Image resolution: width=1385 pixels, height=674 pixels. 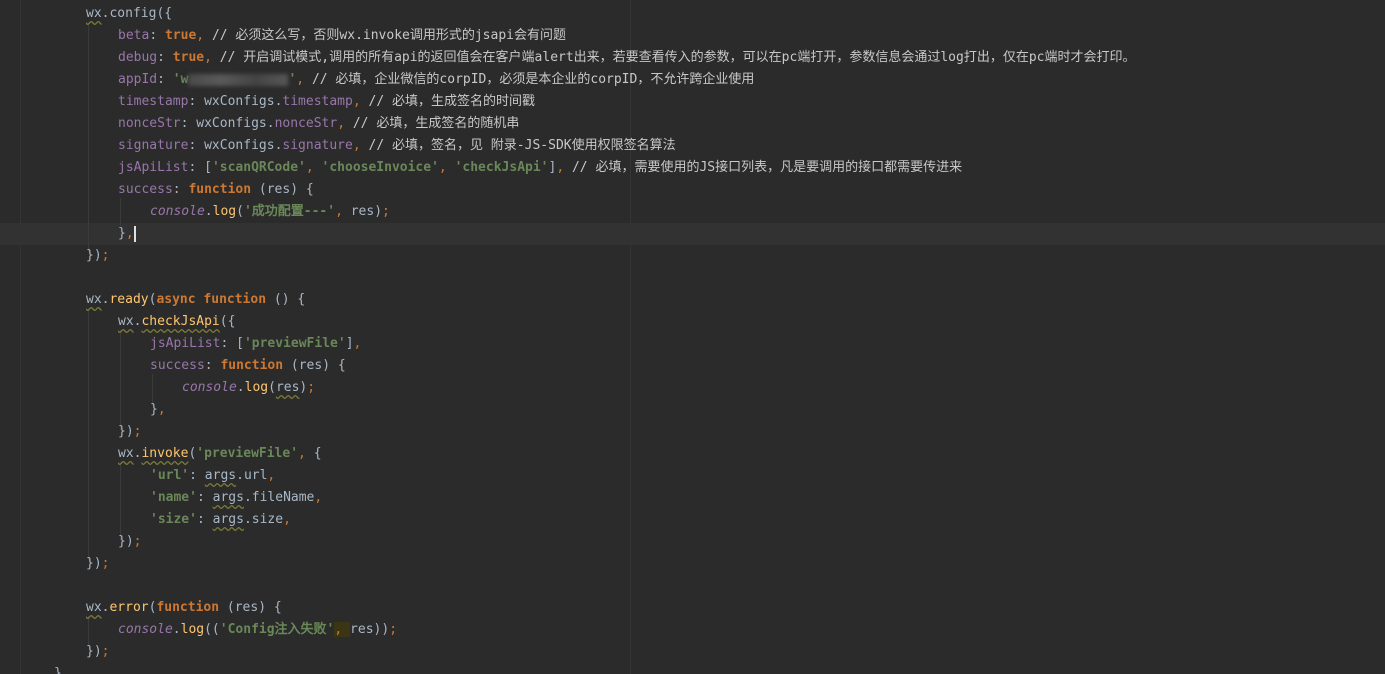 I want to click on code-line: console.log(('Config注入失败', res));, so click(x=257, y=630).